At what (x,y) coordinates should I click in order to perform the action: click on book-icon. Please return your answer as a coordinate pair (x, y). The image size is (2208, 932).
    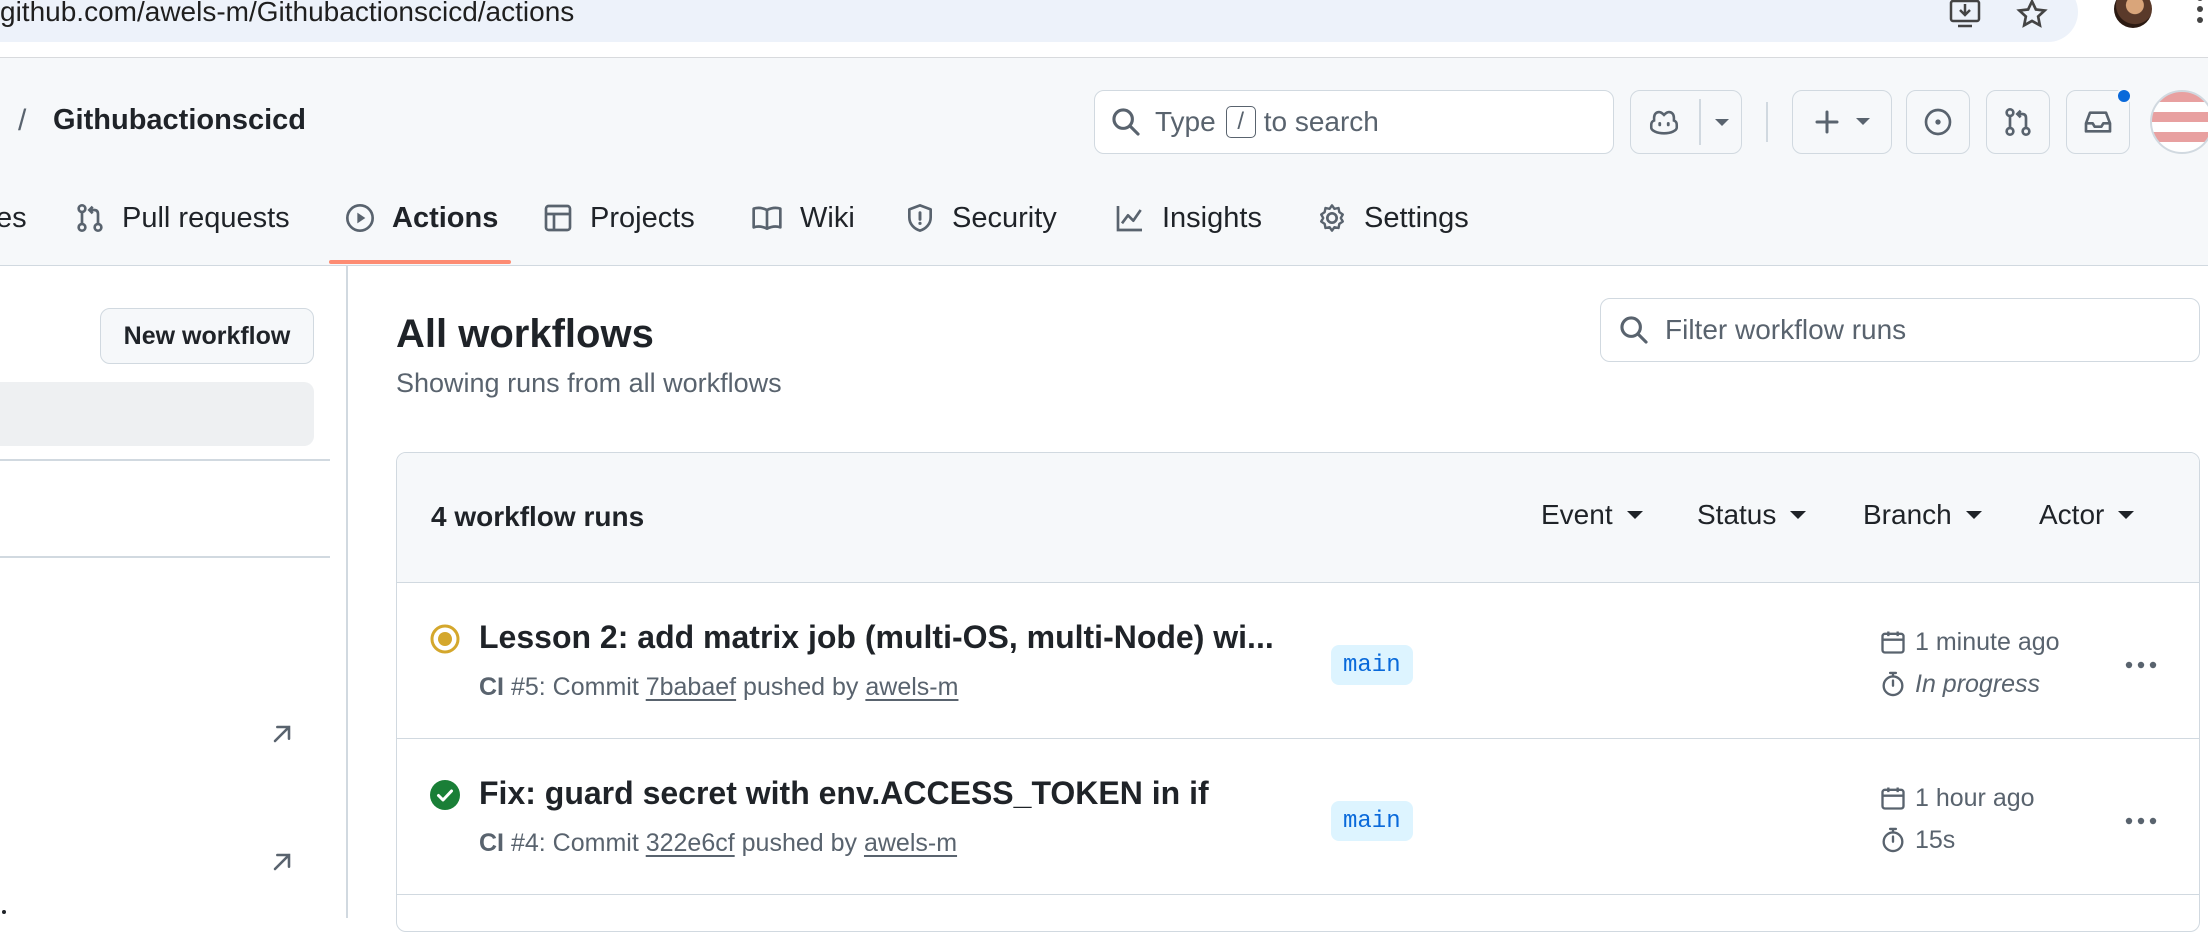
    Looking at the image, I should click on (767, 218).